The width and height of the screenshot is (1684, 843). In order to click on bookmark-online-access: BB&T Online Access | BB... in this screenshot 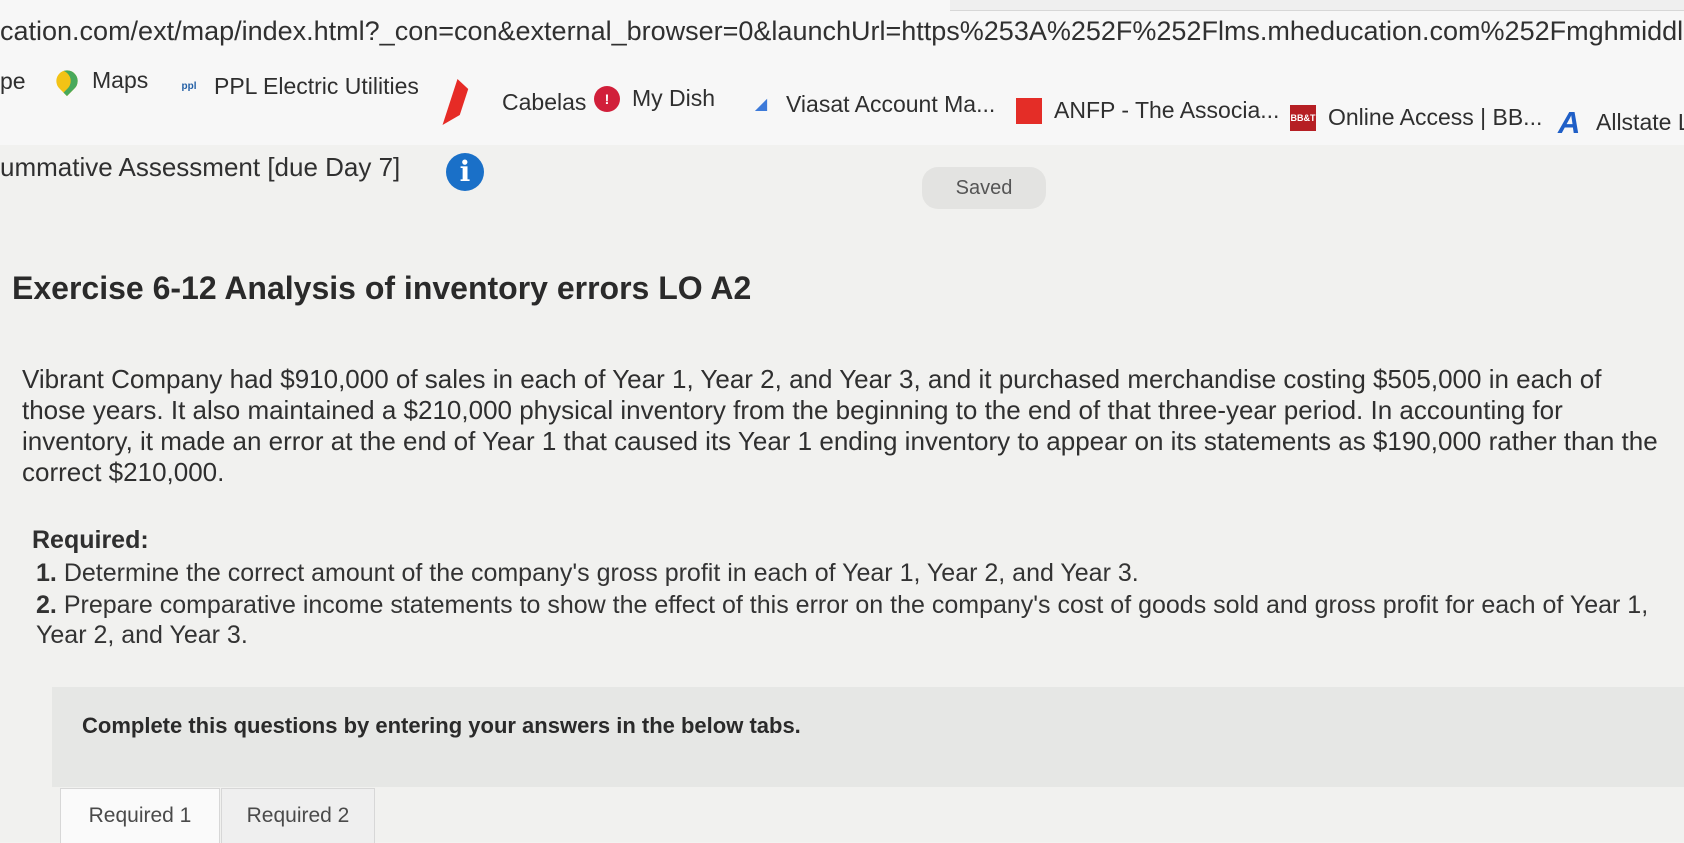, I will do `click(1416, 117)`.